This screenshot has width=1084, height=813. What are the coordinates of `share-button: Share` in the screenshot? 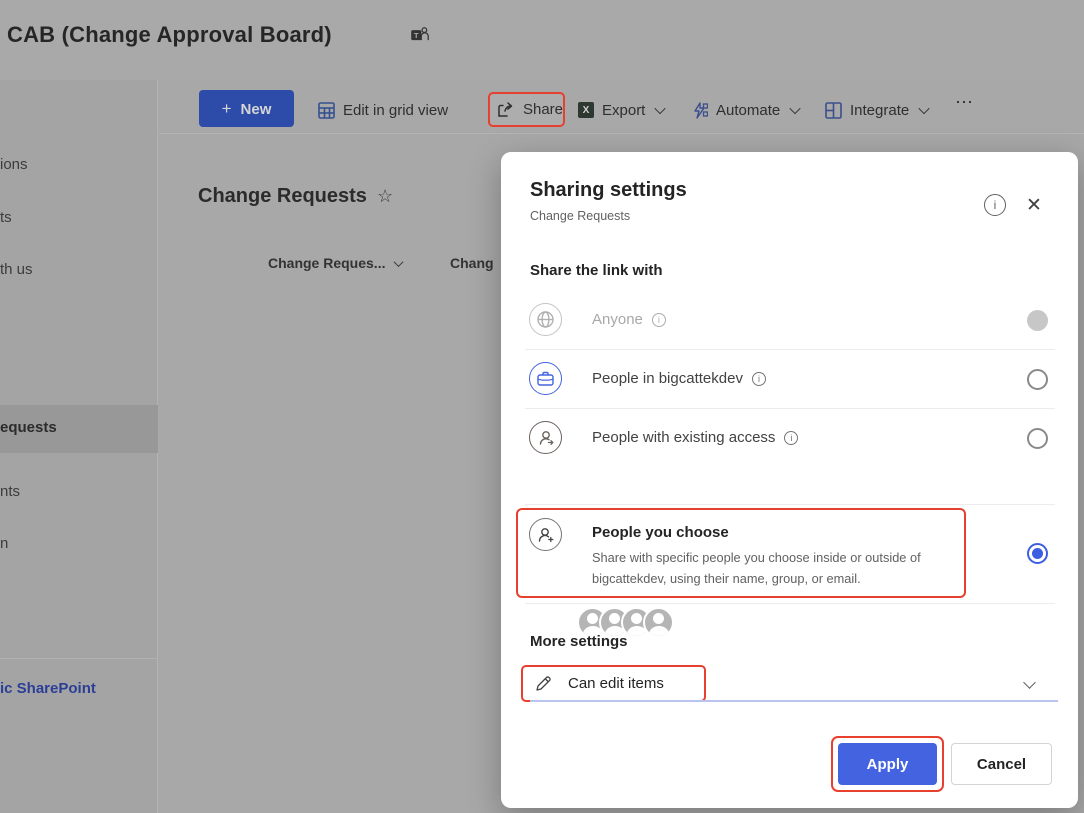 It's located at (526, 109).